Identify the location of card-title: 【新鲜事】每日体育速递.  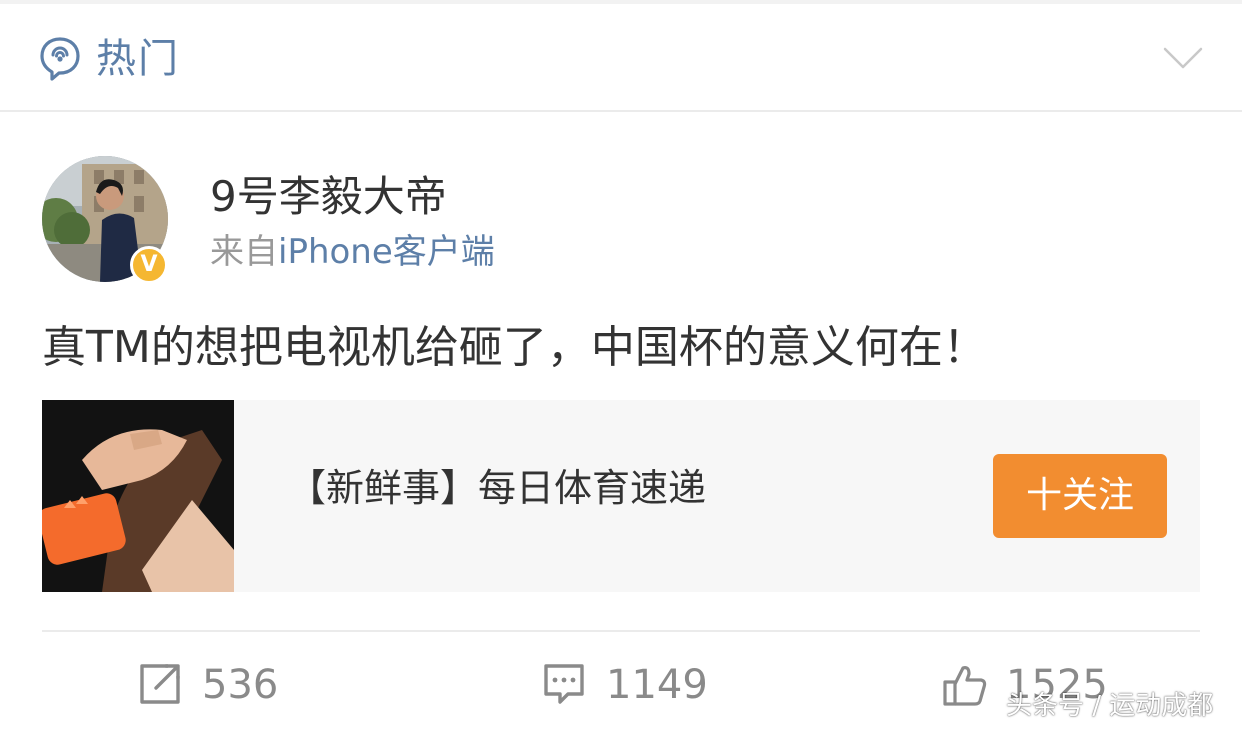
(497, 488).